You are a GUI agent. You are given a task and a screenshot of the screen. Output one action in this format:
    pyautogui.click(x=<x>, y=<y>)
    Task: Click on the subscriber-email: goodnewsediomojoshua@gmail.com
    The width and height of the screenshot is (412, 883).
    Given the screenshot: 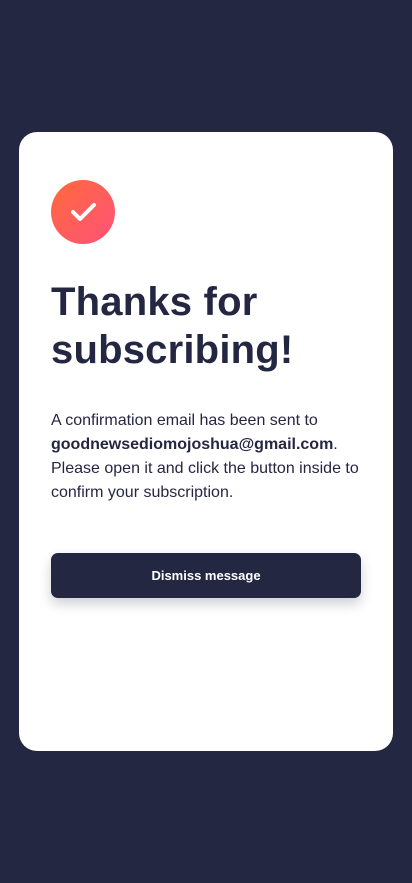 What is the action you would take?
    pyautogui.click(x=192, y=444)
    